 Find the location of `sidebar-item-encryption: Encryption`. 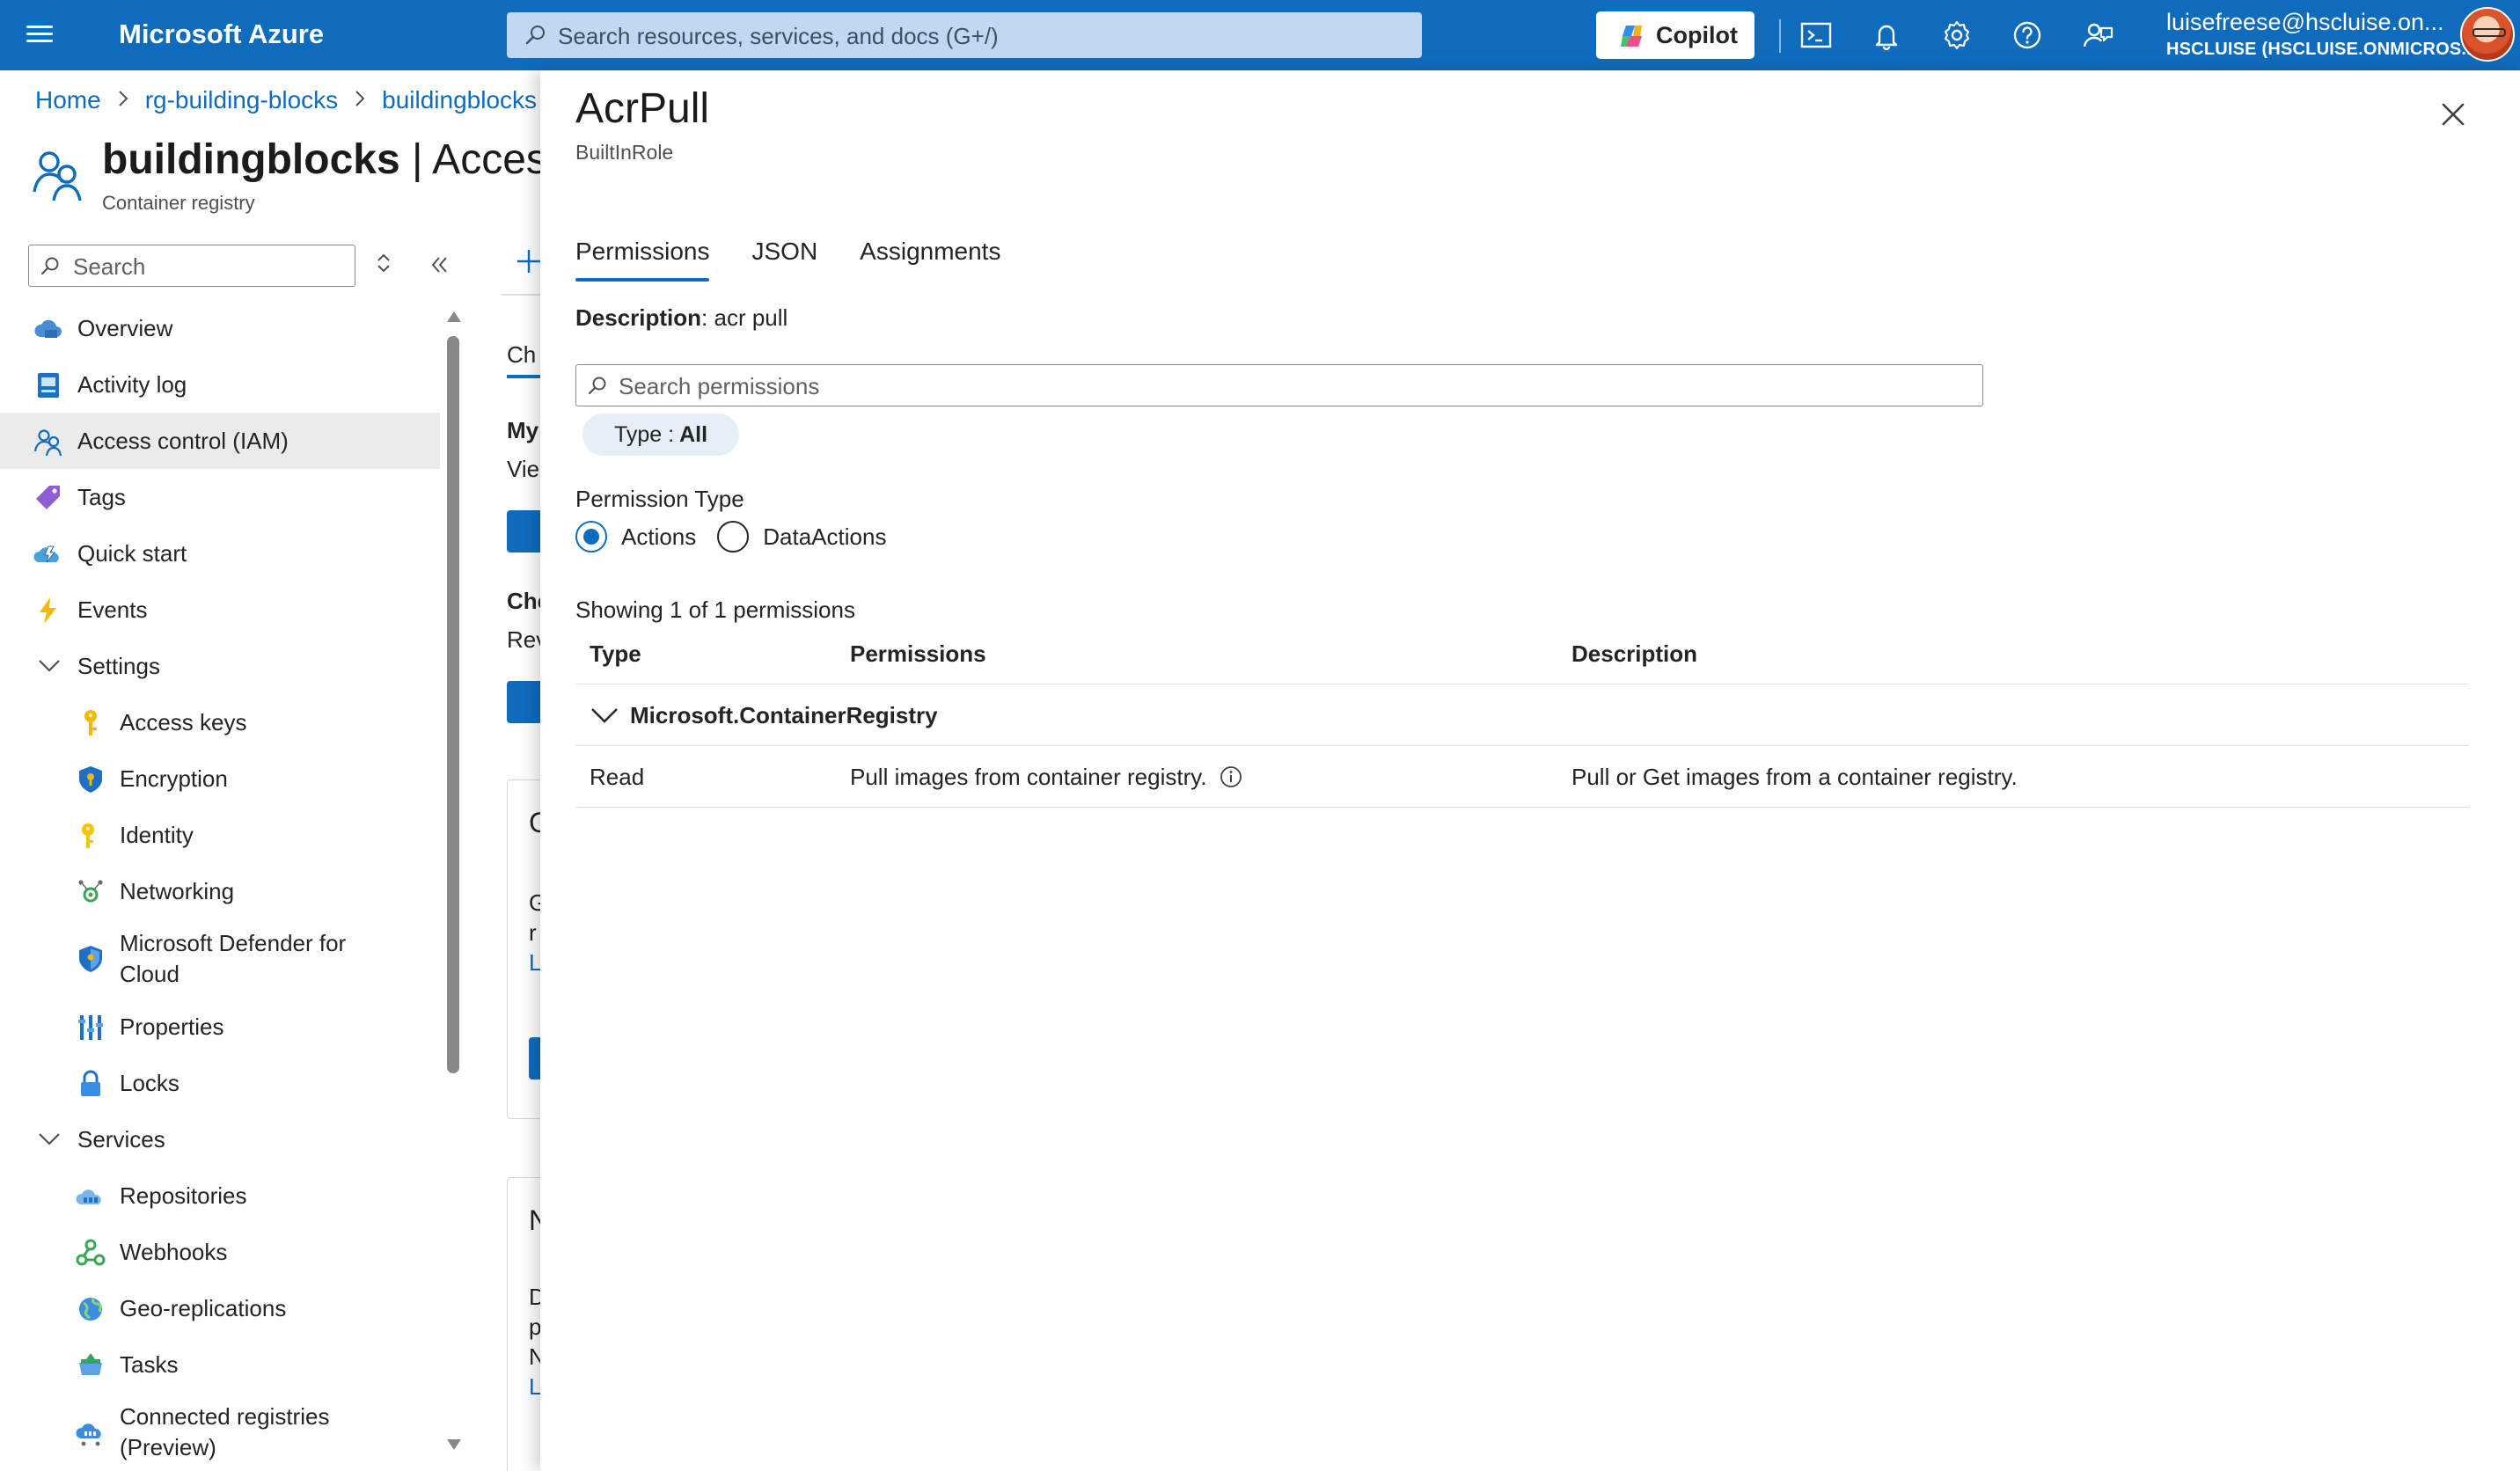

sidebar-item-encryption: Encryption is located at coordinates (220, 779).